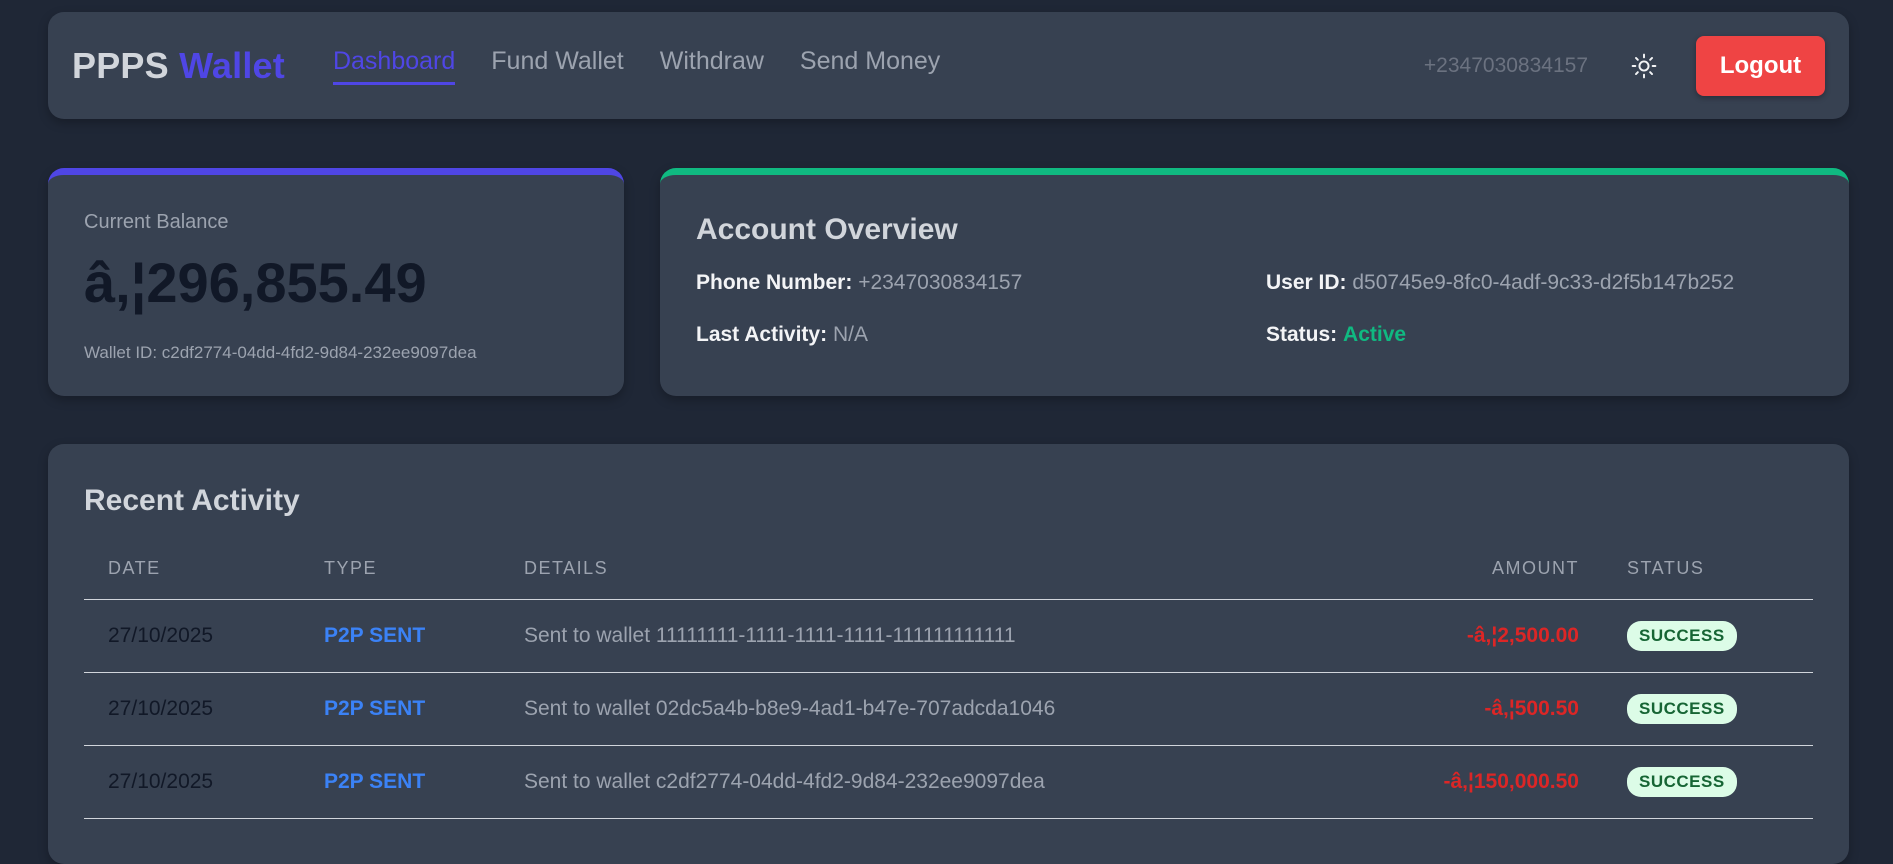 The image size is (1893, 864). I want to click on brand-accent: Wallet, so click(232, 65).